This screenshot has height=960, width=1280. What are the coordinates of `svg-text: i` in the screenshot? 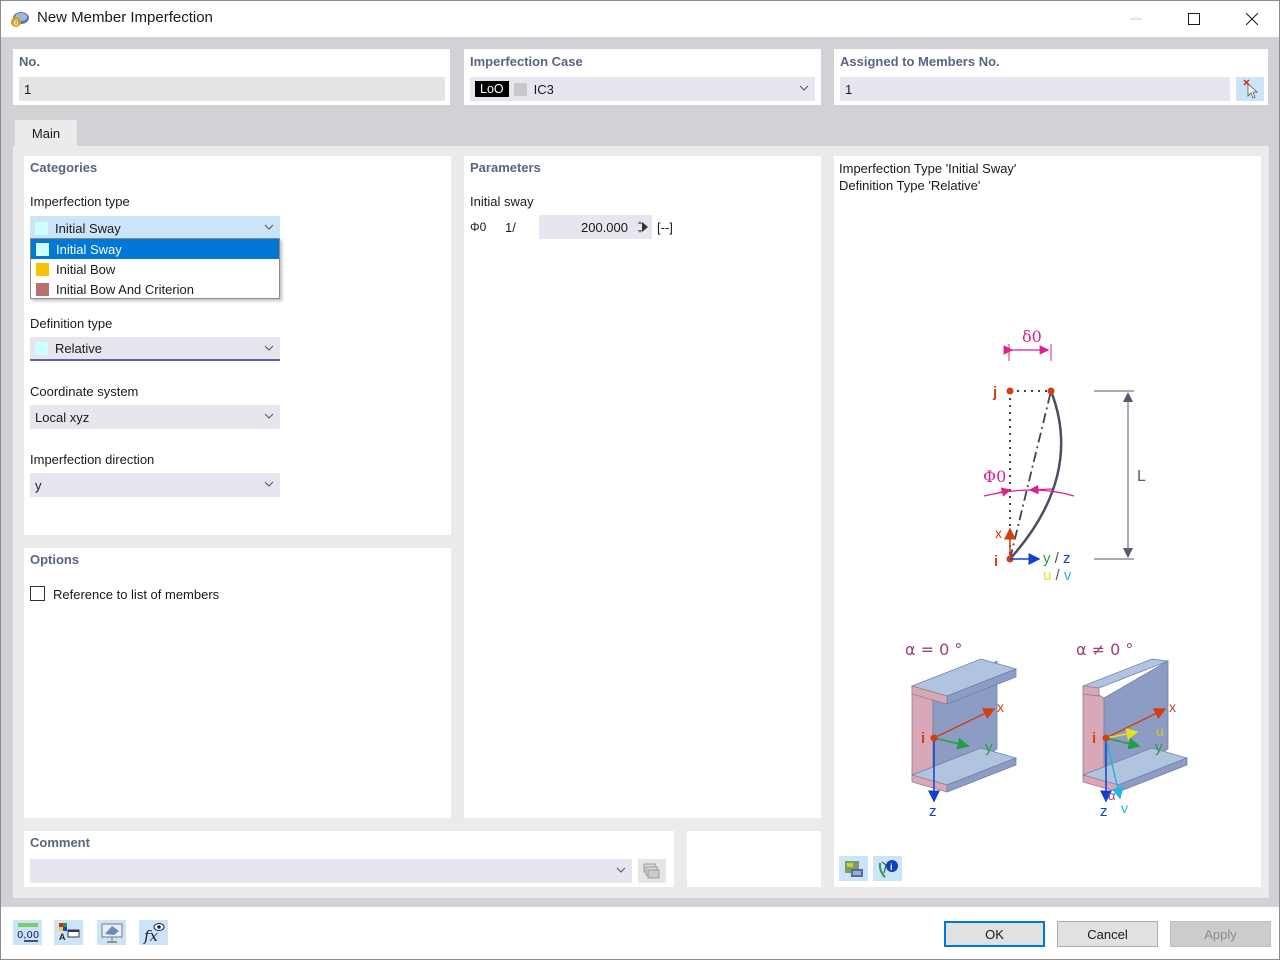 It's located at (1094, 738).